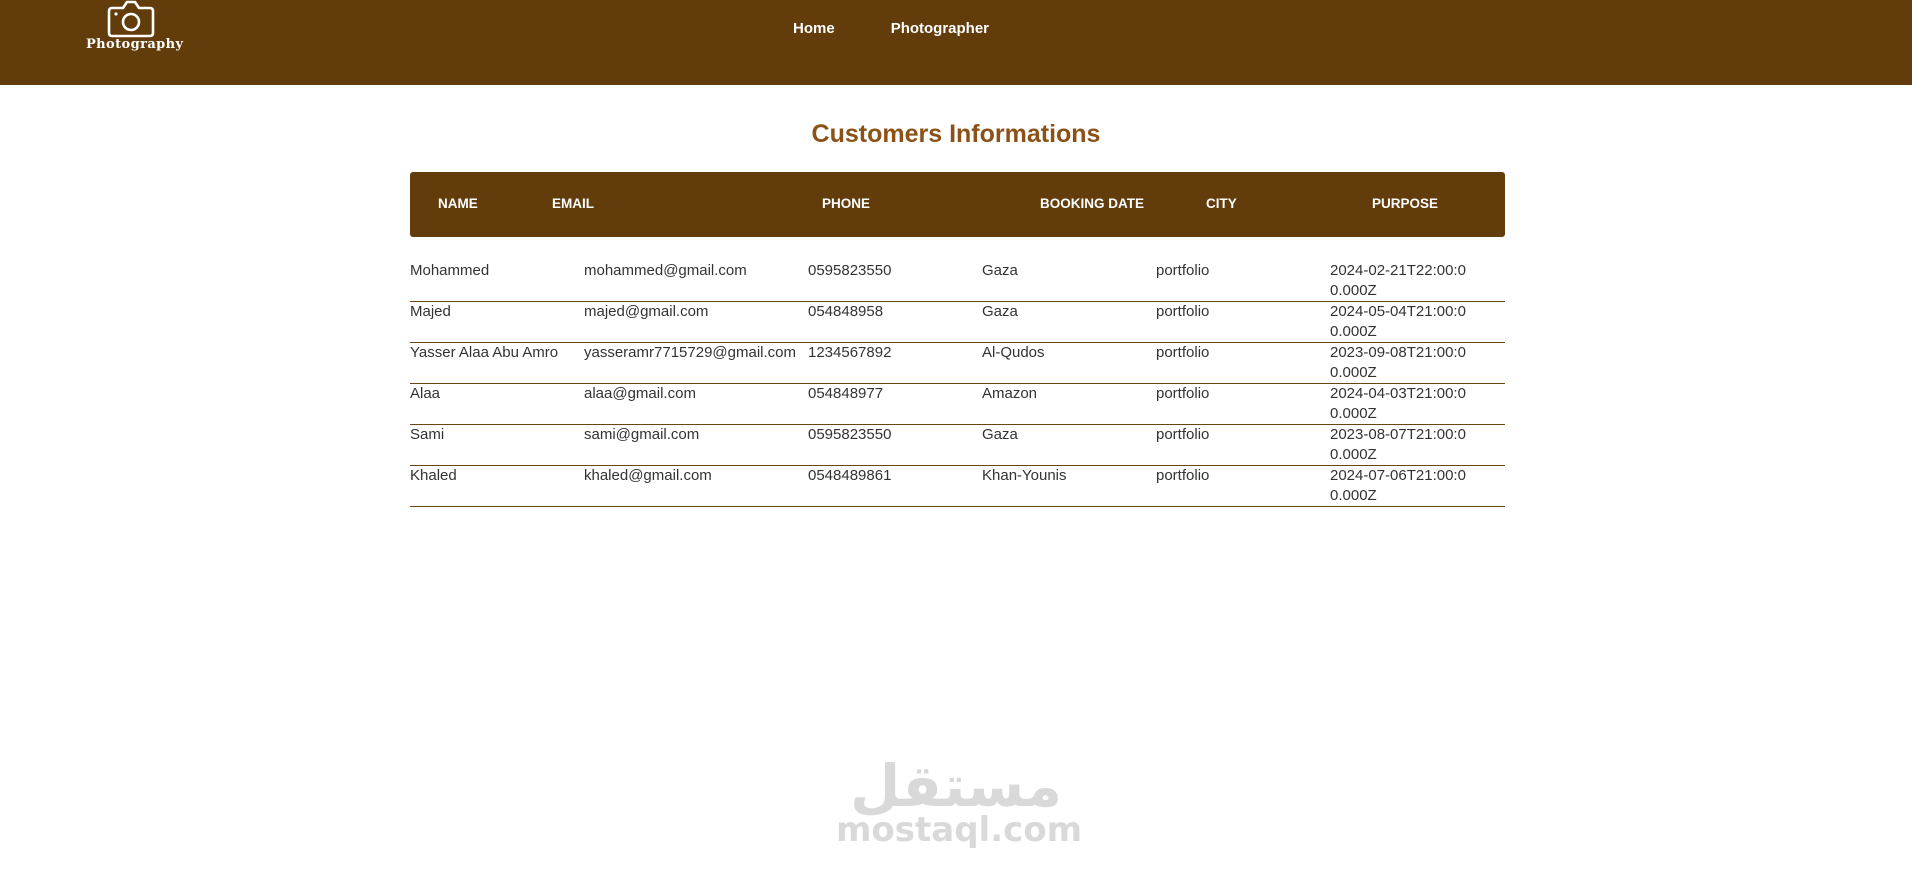 This screenshot has height=883, width=1912. Describe the element at coordinates (640, 393) in the screenshot. I see `cell-email: alaa@gmail.com` at that location.